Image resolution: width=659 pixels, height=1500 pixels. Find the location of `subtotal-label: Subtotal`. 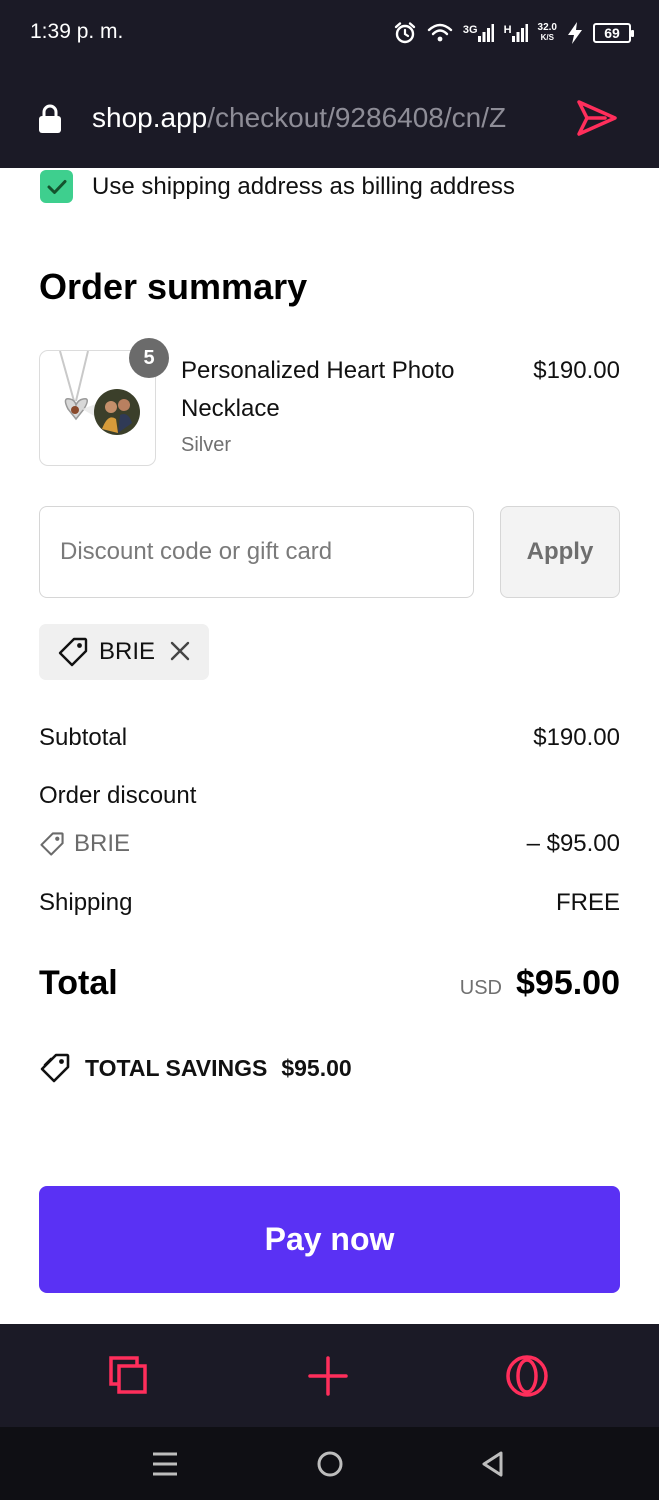

subtotal-label: Subtotal is located at coordinates (83, 737).